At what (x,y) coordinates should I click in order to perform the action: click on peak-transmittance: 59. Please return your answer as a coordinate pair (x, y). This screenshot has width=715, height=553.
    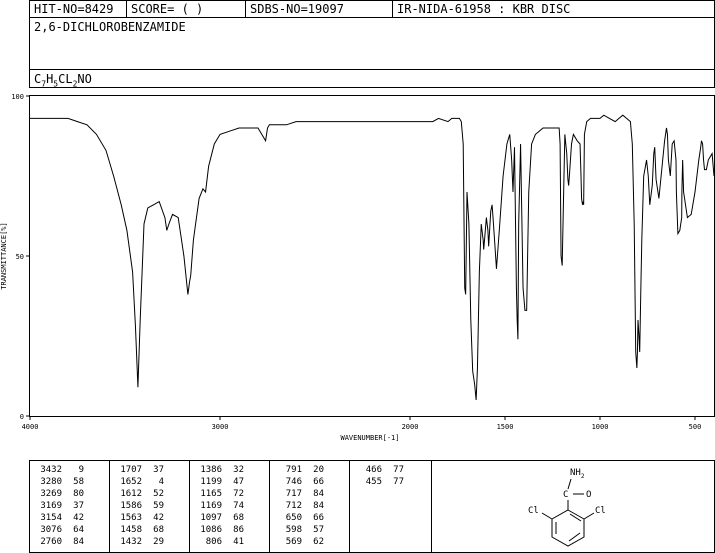
    Looking at the image, I should click on (158, 506).